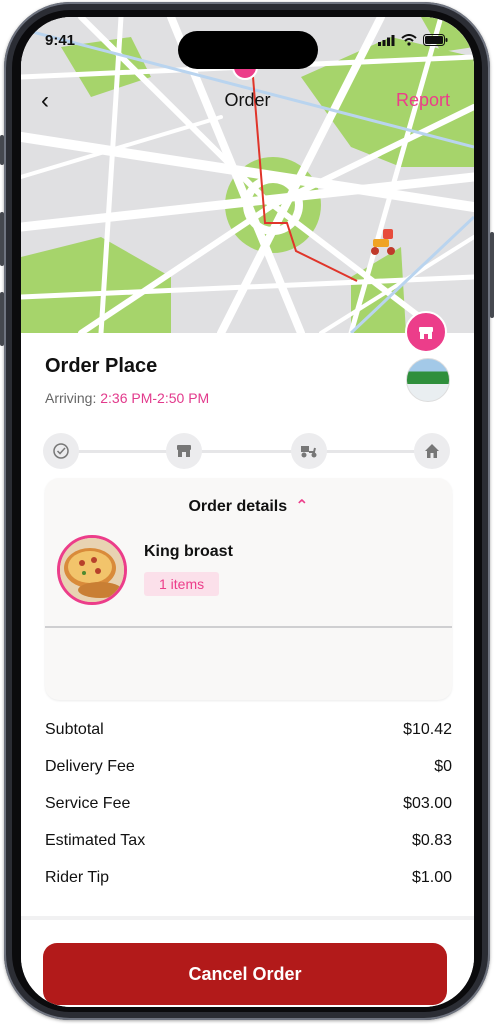 This screenshot has height=1024, width=495. I want to click on item-name: King broast, so click(188, 551).